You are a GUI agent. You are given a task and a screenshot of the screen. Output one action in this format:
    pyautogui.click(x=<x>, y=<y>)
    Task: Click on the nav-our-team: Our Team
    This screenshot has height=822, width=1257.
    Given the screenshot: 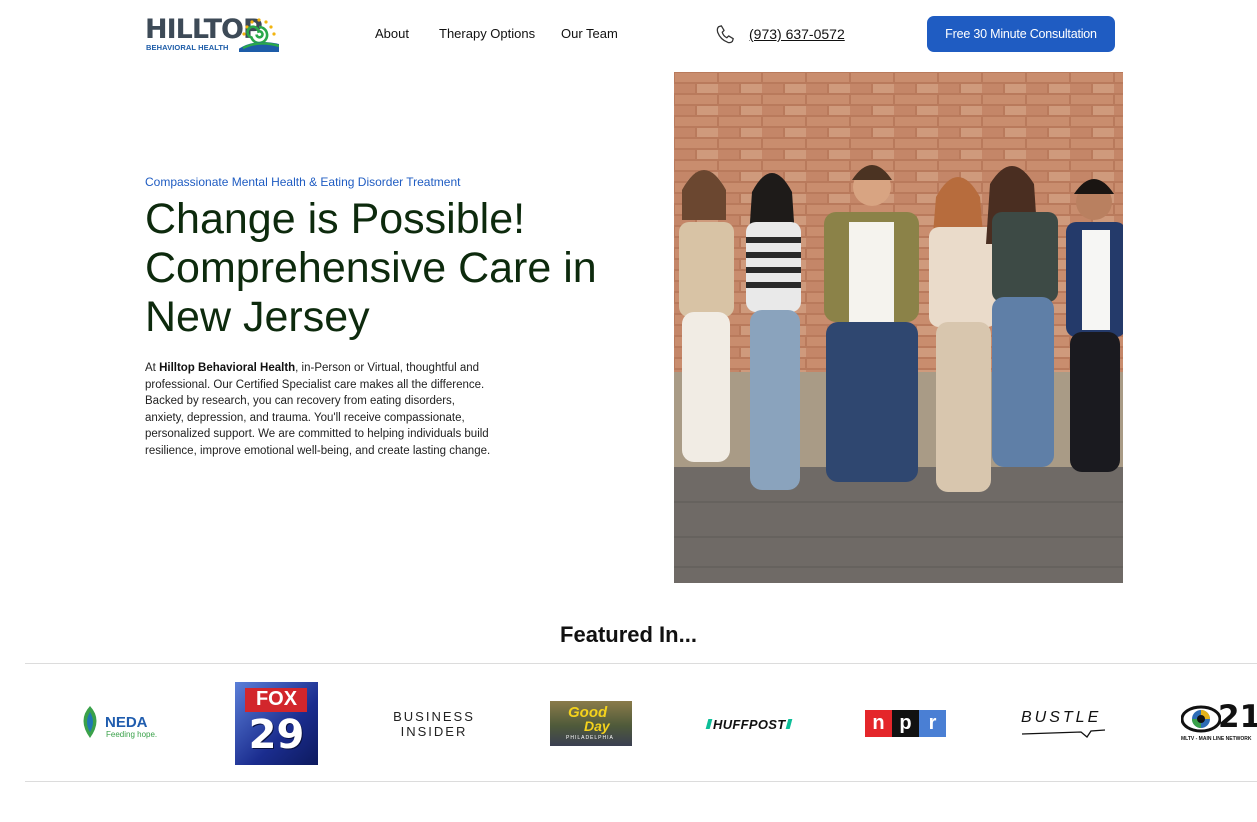 What is the action you would take?
    pyautogui.click(x=589, y=33)
    